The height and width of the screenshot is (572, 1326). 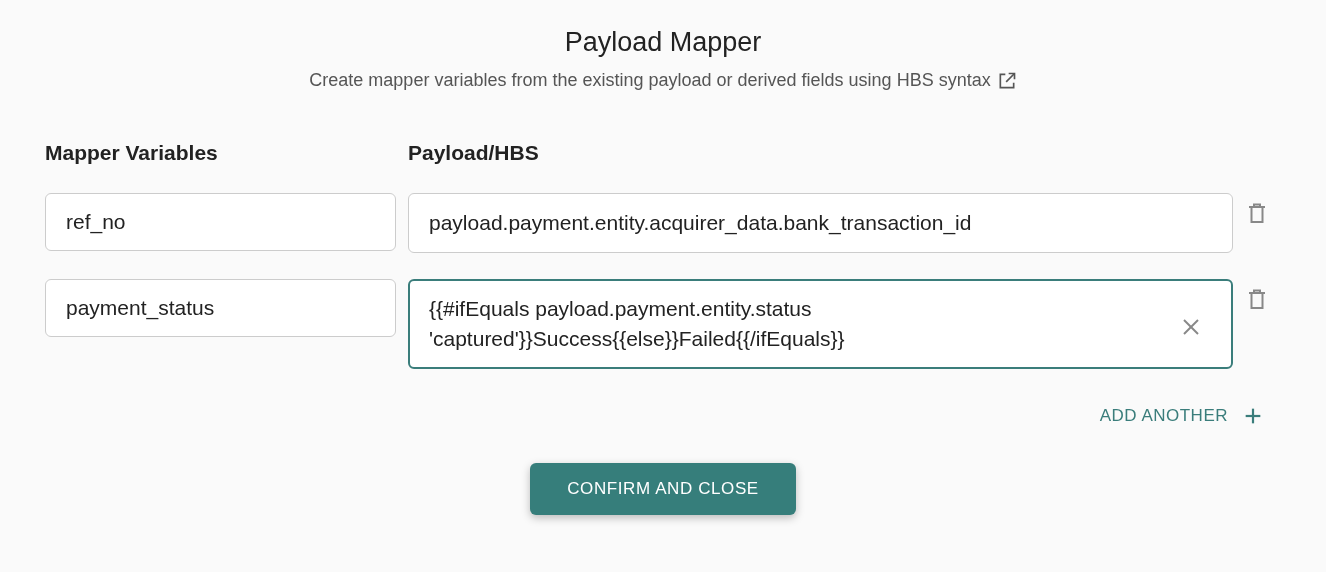 I want to click on input-field: payload.payment.entity.acquirer_data.bank_transaction_id, so click(x=820, y=223).